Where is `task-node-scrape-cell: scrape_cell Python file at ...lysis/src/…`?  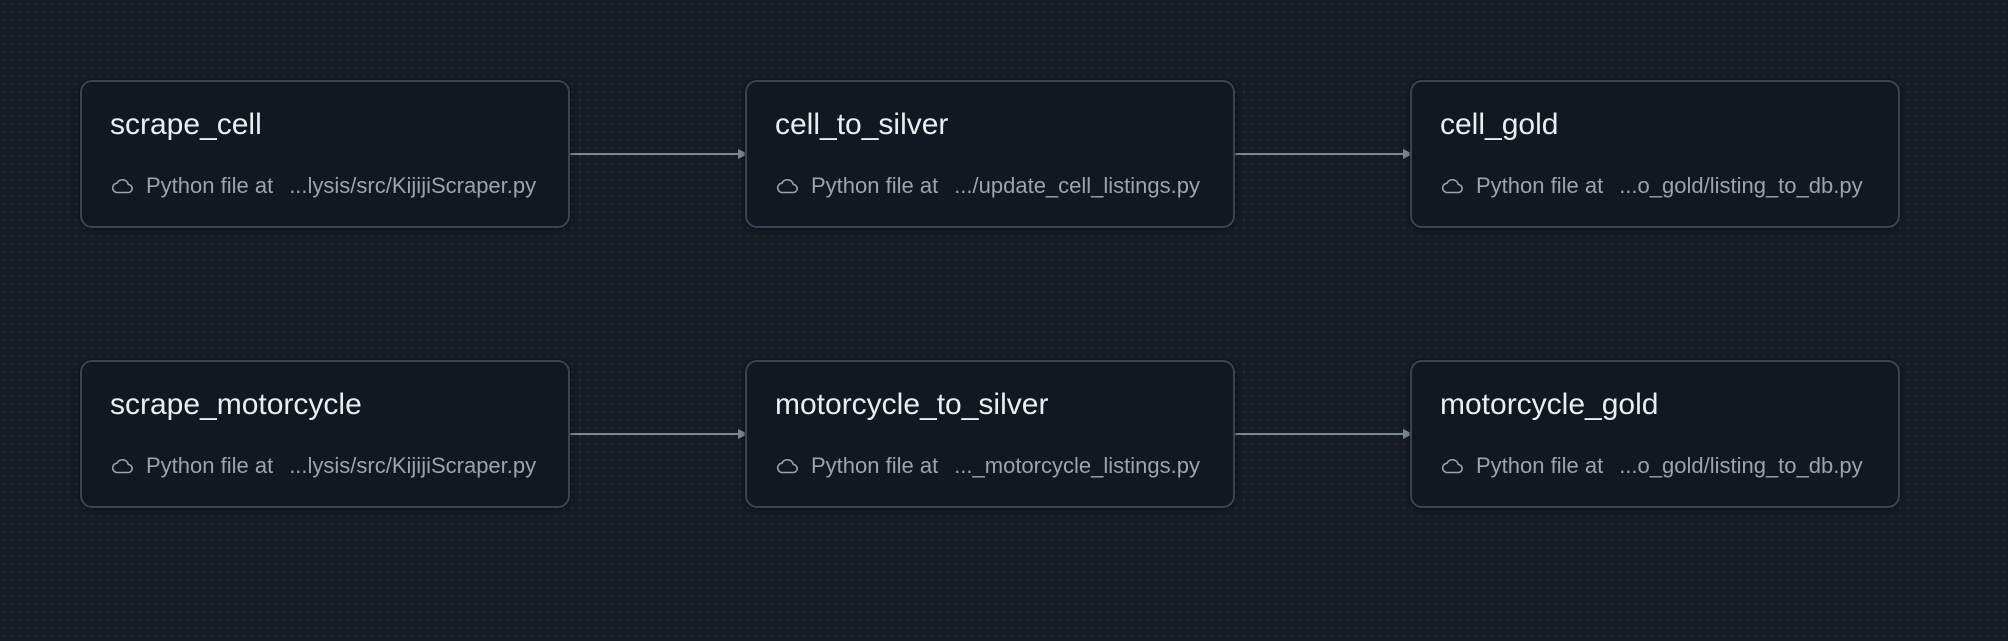 task-node-scrape-cell: scrape_cell Python file at ...lysis/src/… is located at coordinates (325, 154).